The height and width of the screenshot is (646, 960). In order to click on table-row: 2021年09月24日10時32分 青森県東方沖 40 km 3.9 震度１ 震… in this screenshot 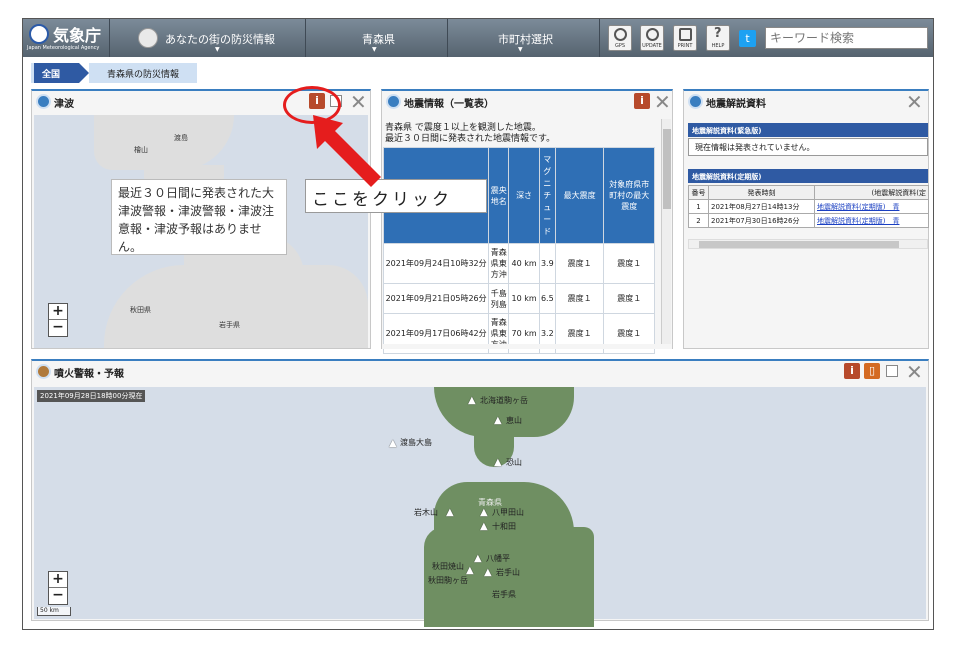, I will do `click(518, 263)`.